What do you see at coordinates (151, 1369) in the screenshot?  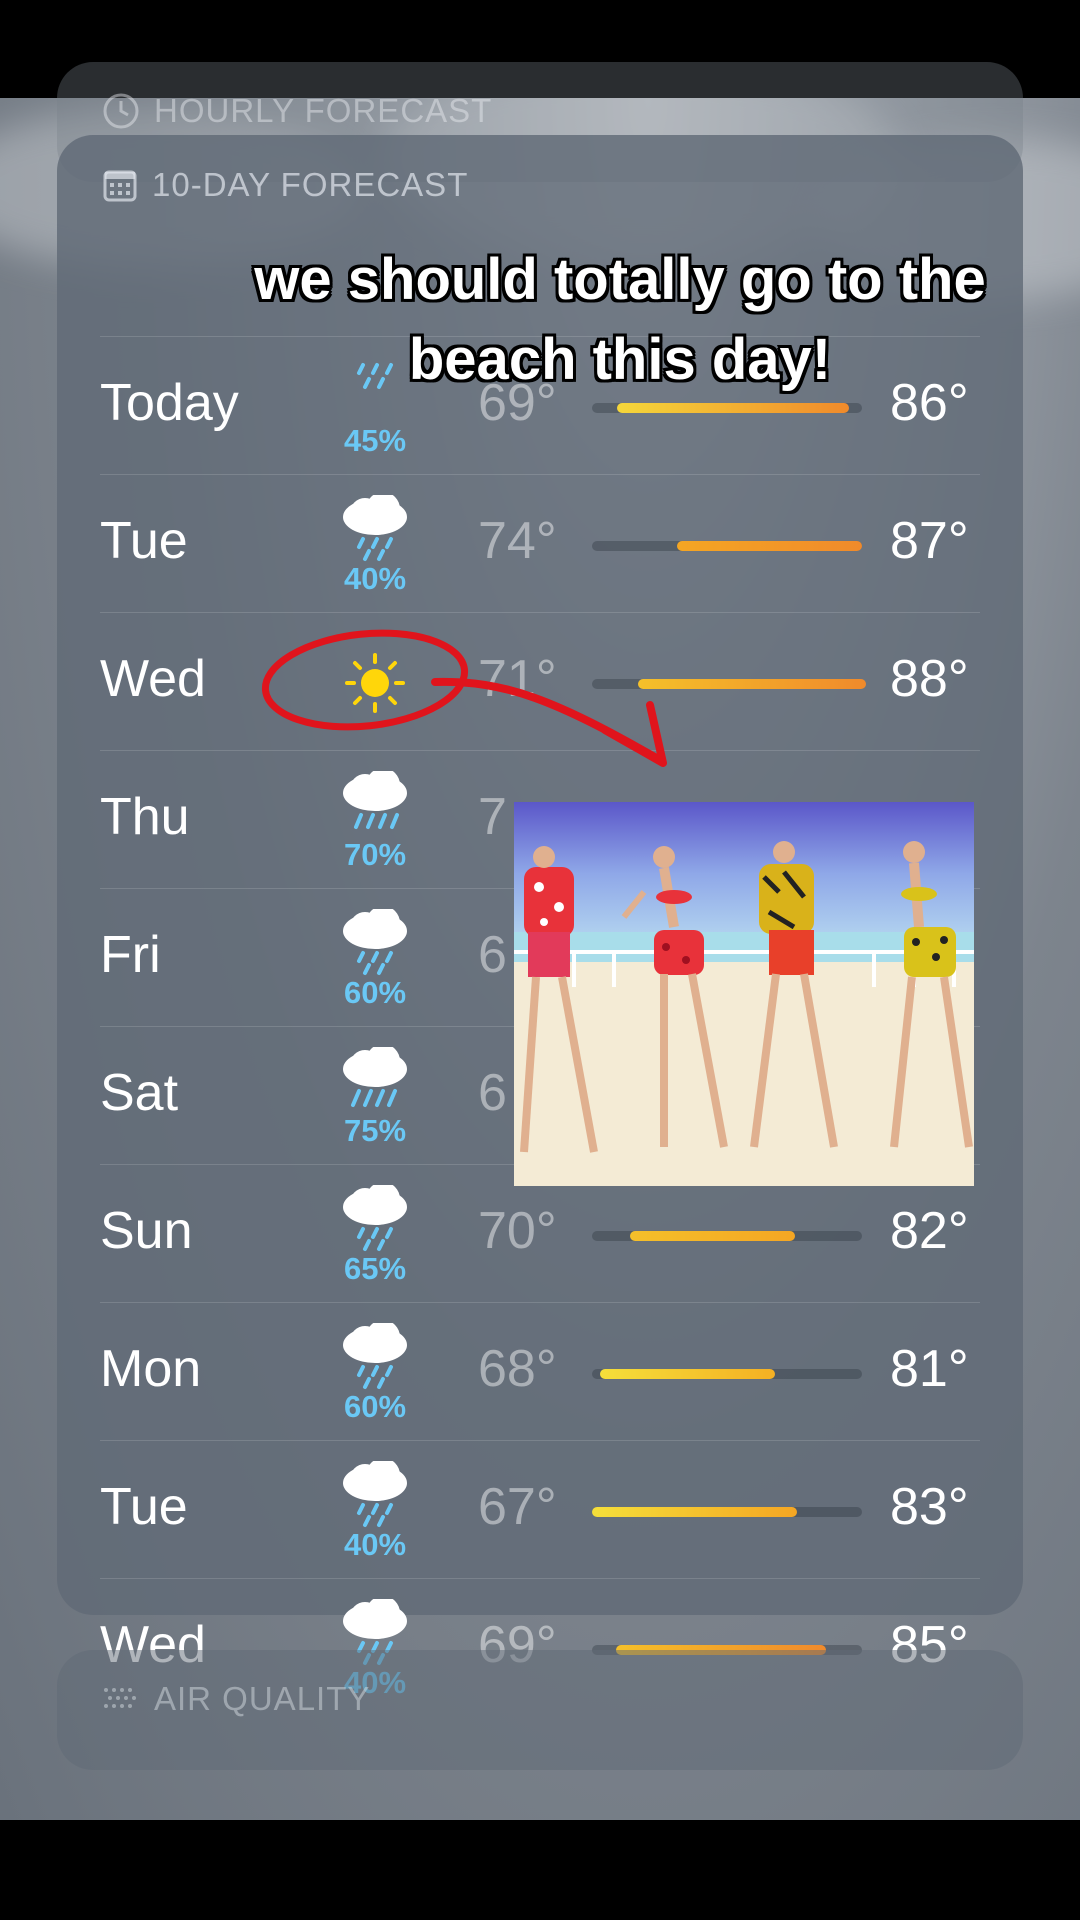 I see `day-label: Mon` at bounding box center [151, 1369].